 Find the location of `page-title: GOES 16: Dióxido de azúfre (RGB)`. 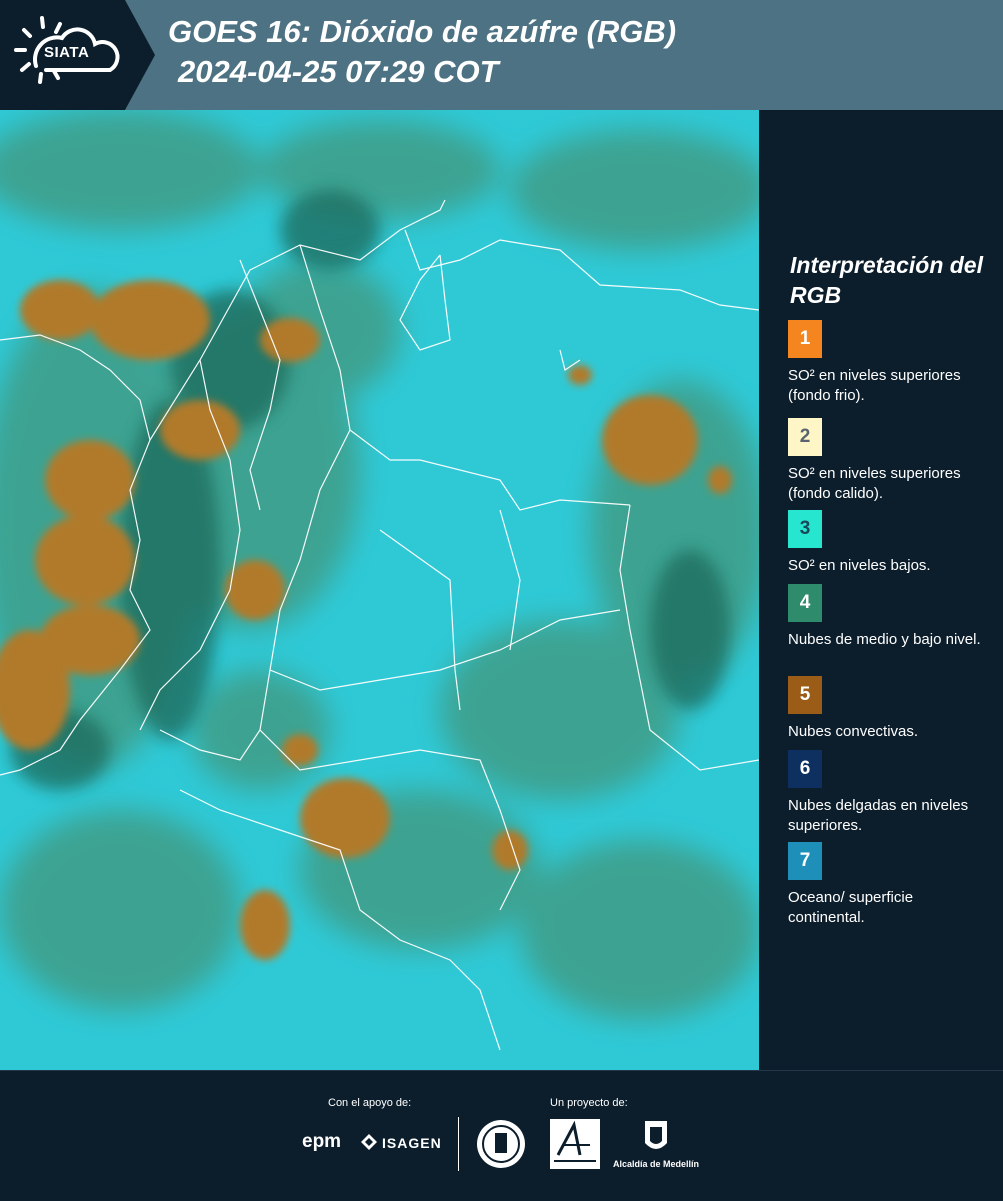

page-title: GOES 16: Dióxido de azúfre (RGB) is located at coordinates (422, 31).